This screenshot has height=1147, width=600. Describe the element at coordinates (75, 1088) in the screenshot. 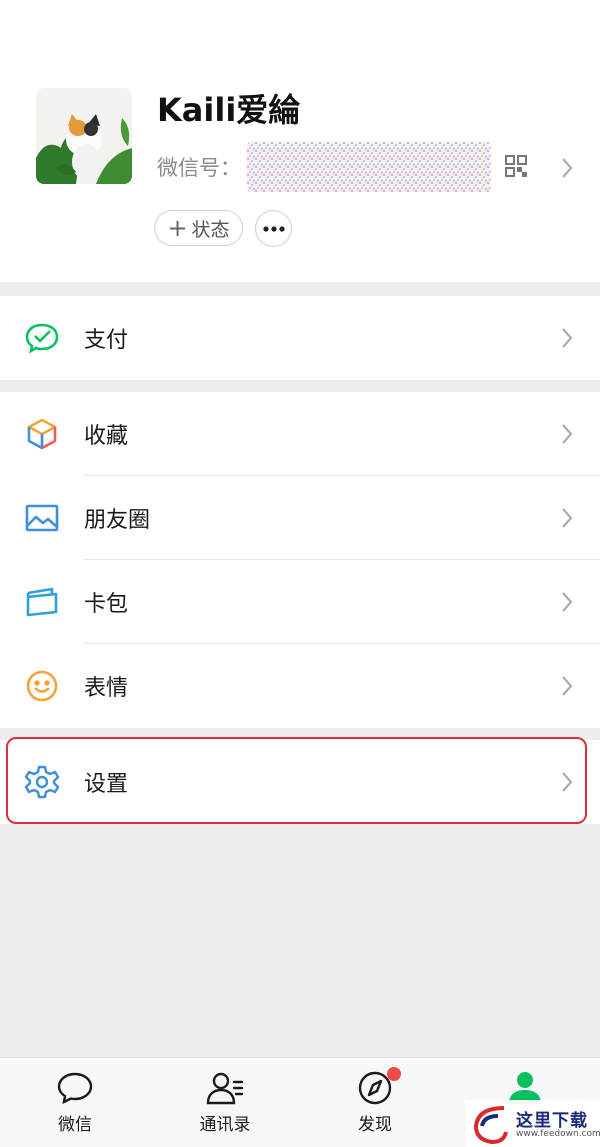

I see `chat-icon` at that location.